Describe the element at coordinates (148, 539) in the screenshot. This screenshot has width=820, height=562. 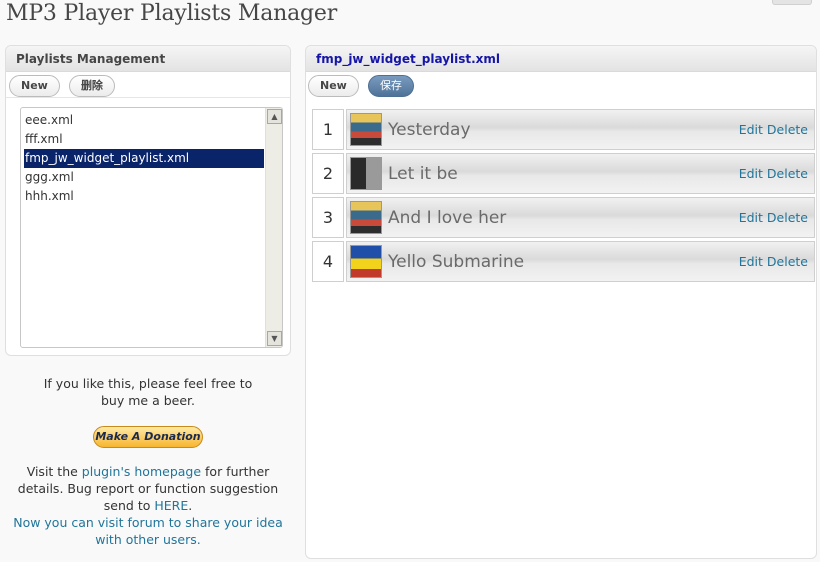
I see `forum-link-continued: with other users.` at that location.